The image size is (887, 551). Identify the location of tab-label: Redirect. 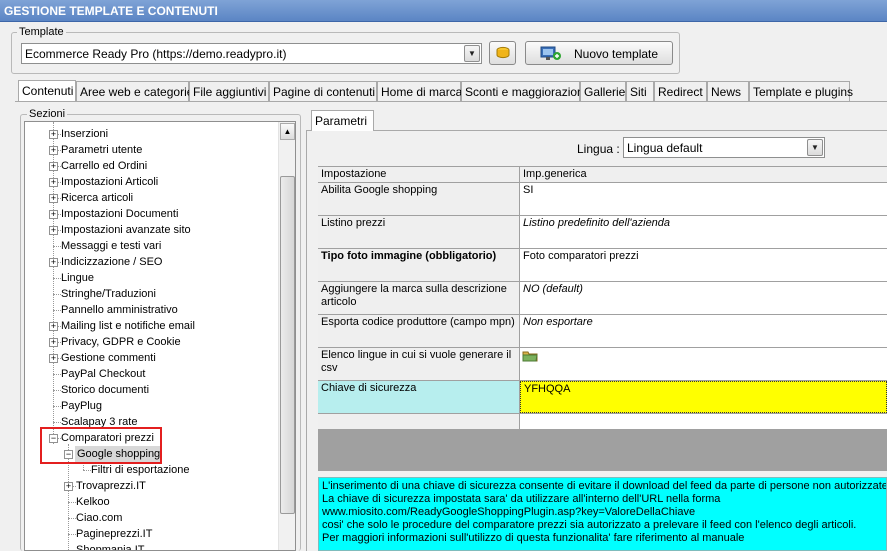
(680, 92).